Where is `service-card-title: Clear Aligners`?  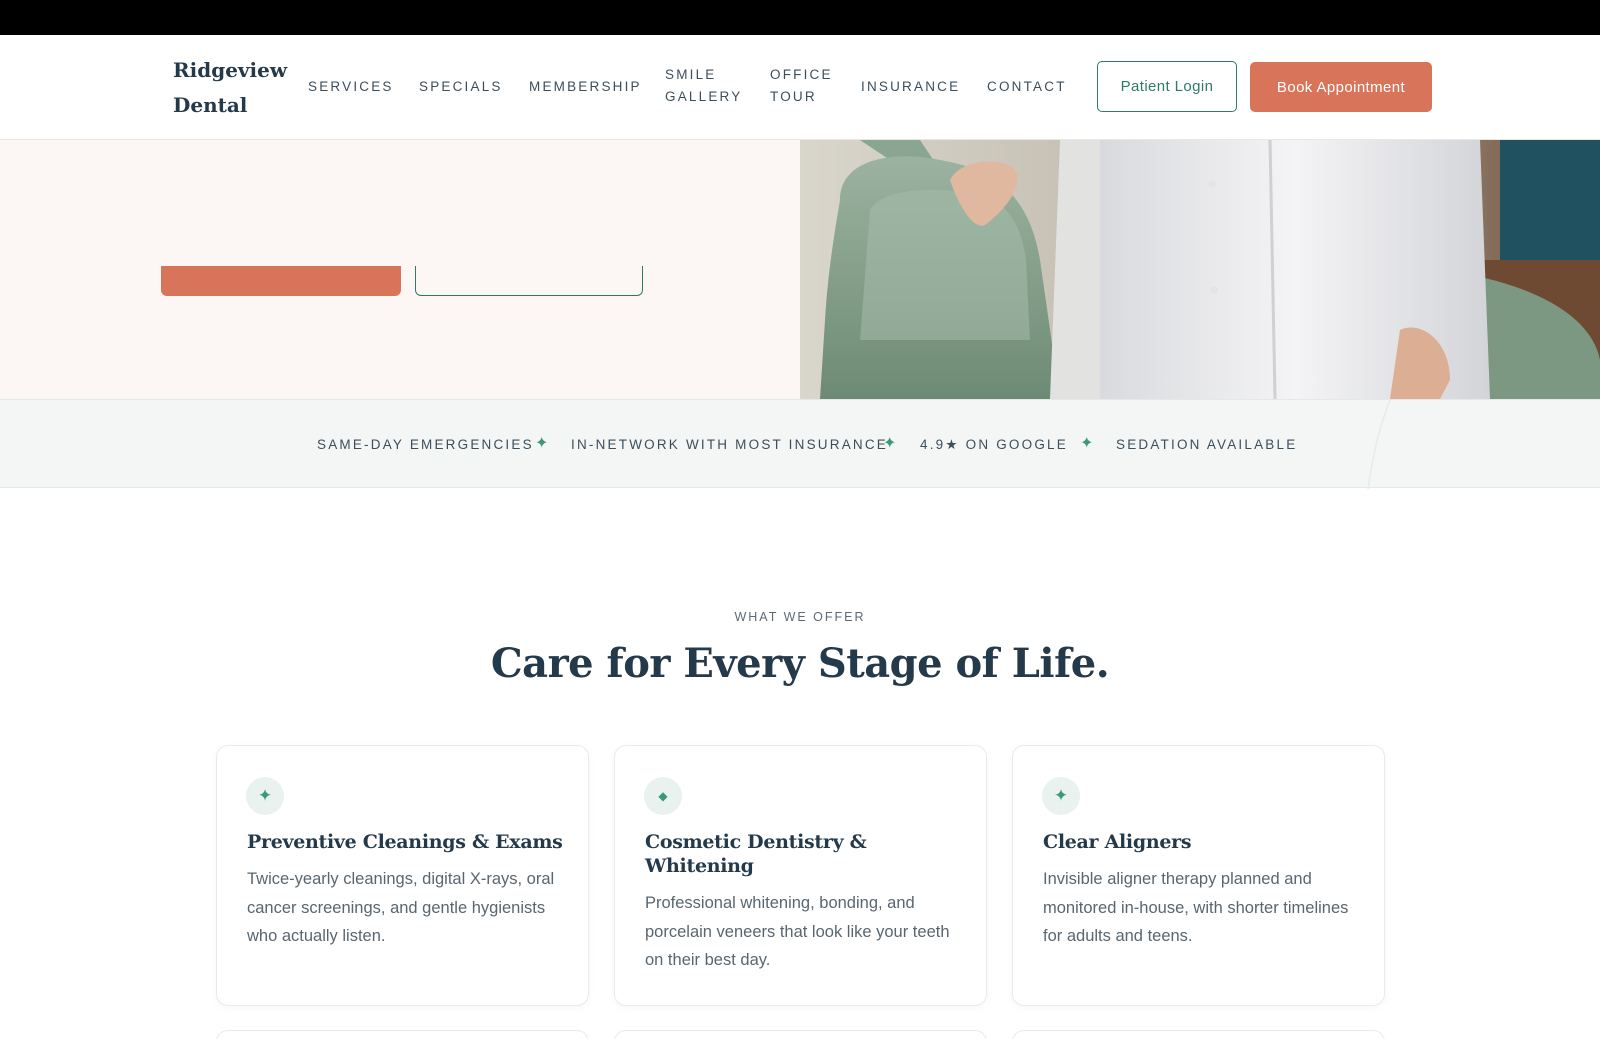
service-card-title: Clear Aligners is located at coordinates (1117, 842).